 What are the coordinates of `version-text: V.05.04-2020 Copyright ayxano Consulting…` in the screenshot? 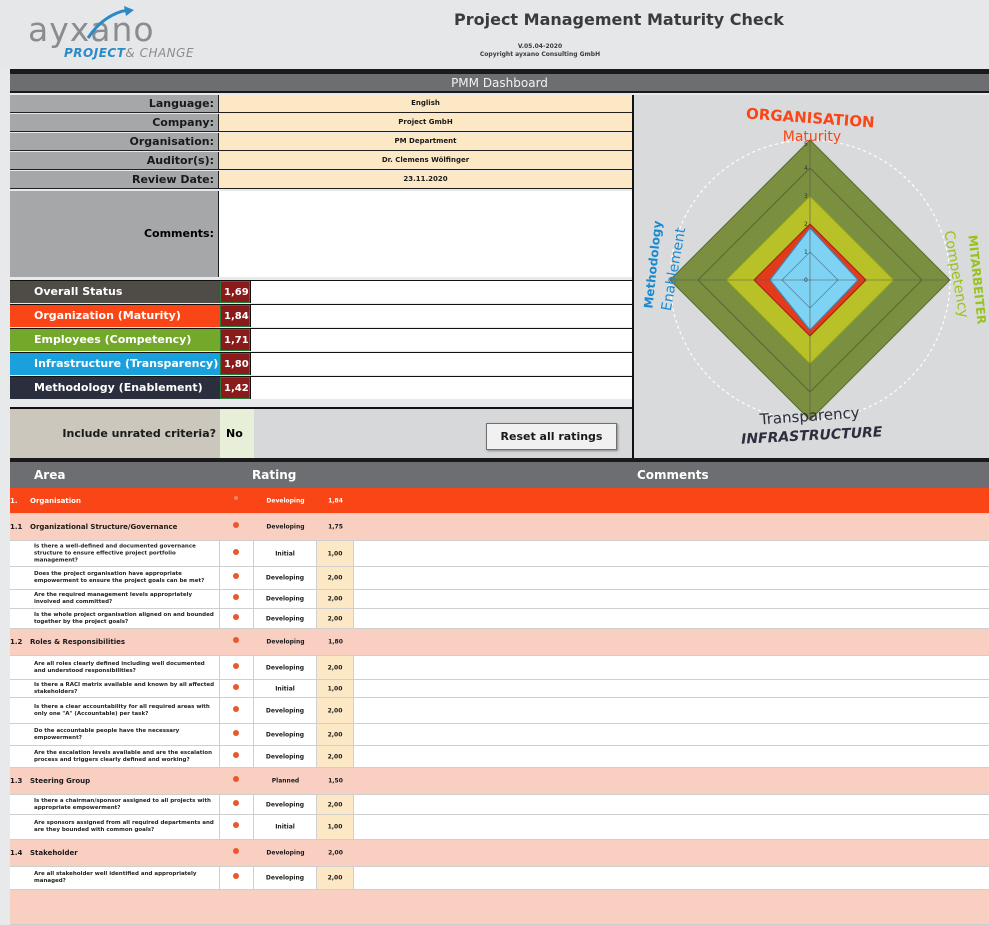 It's located at (540, 51).